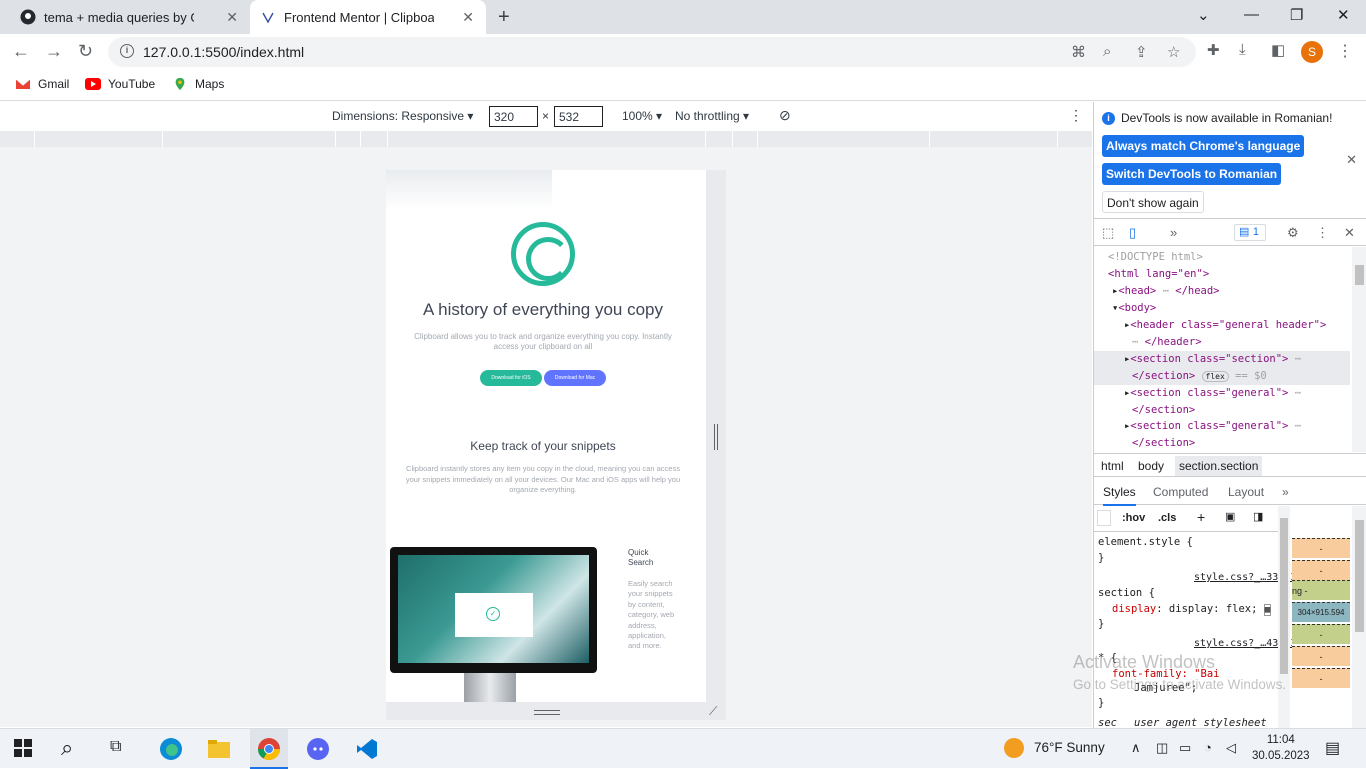 The height and width of the screenshot is (769, 1366). What do you see at coordinates (1212, 359) in the screenshot?
I see `section-section-node: ▸<section class="section"> ⋯` at bounding box center [1212, 359].